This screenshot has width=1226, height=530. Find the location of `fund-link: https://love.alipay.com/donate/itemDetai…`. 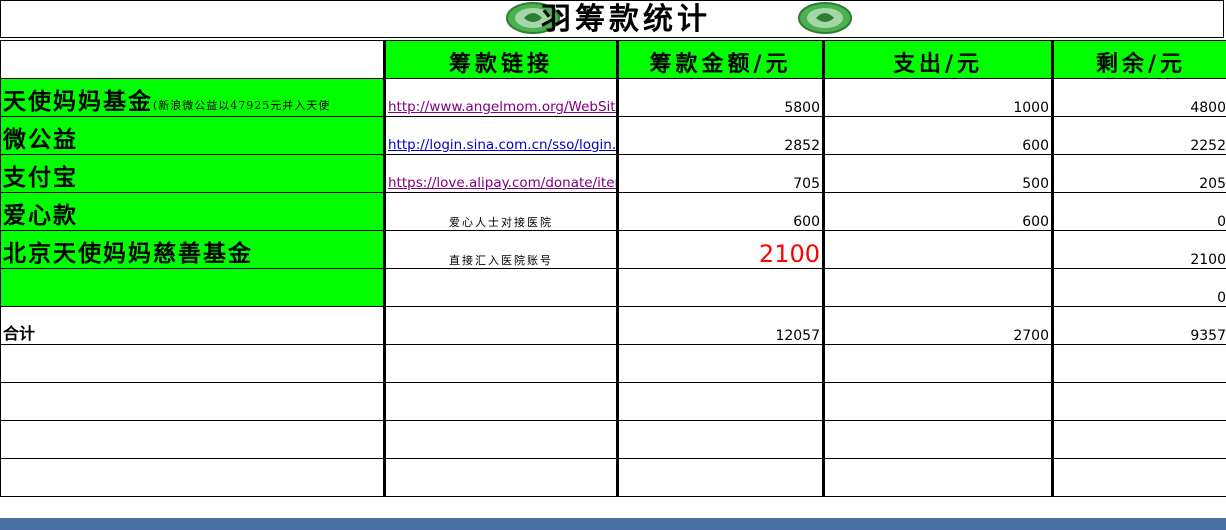

fund-link: https://love.alipay.com/donate/itemDetai… is located at coordinates (502, 183).